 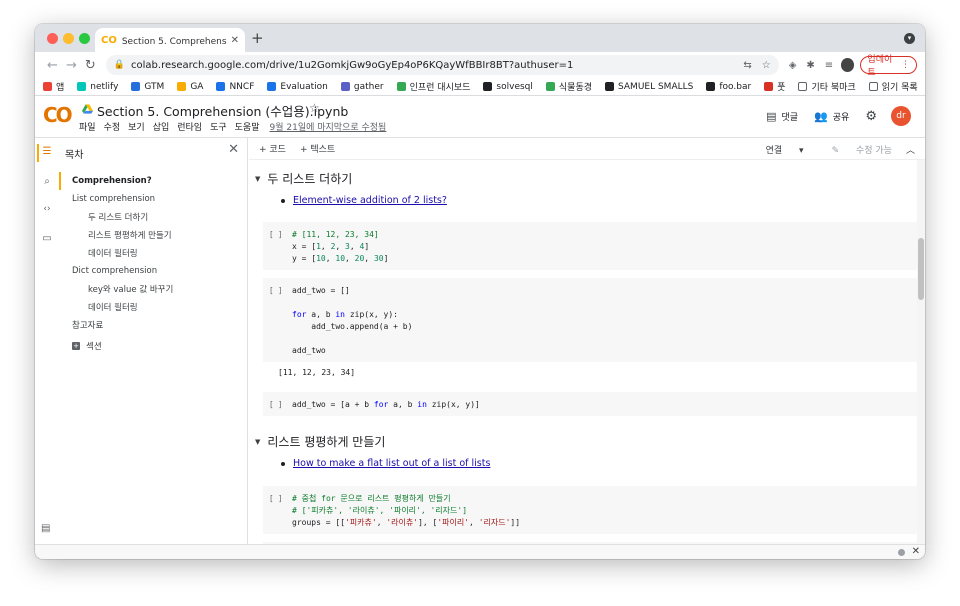 I want to click on reload-button: ↻, so click(x=90, y=65).